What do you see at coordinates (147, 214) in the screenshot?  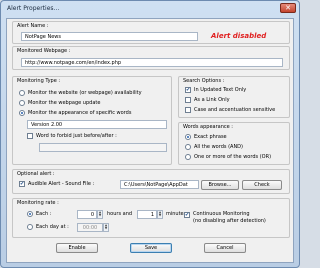 I see `minutes-input: 1` at bounding box center [147, 214].